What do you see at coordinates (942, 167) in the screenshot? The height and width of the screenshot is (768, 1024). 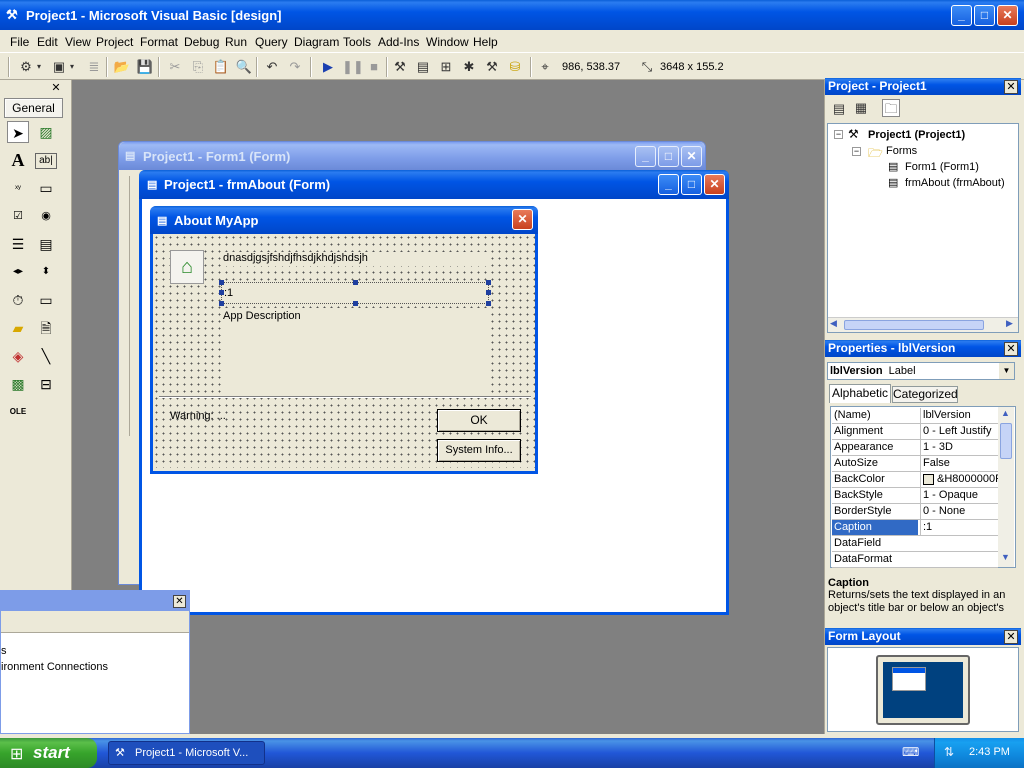 I see `tree-item-form1: Form1 (Form1)` at bounding box center [942, 167].